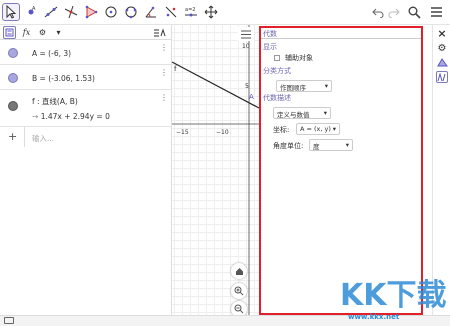 This screenshot has height=326, width=450. What do you see at coordinates (316, 147) in the screenshot?
I see `angle-unit-dropdown-value: 度` at bounding box center [316, 147].